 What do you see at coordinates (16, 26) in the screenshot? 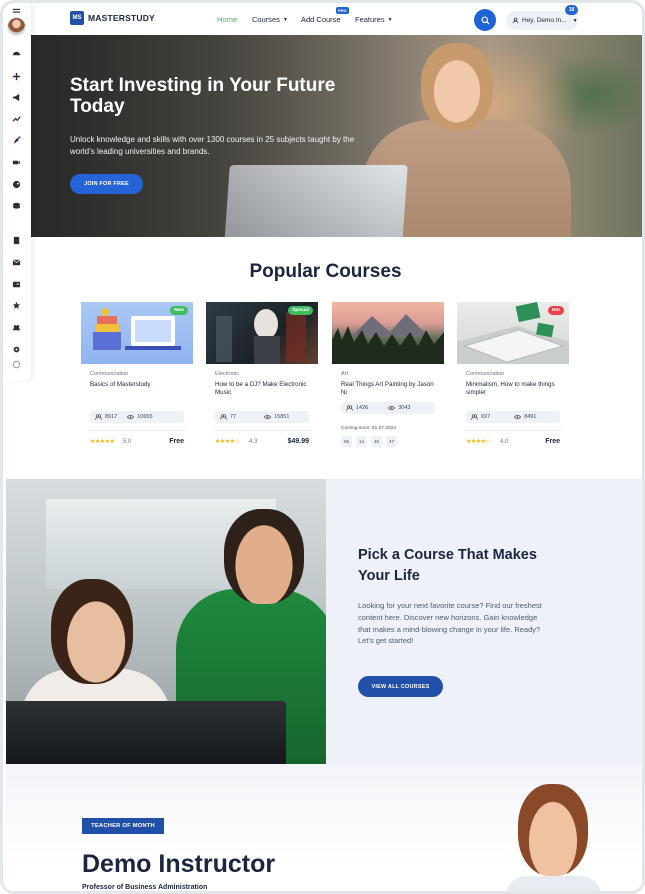
I see `avatar` at bounding box center [16, 26].